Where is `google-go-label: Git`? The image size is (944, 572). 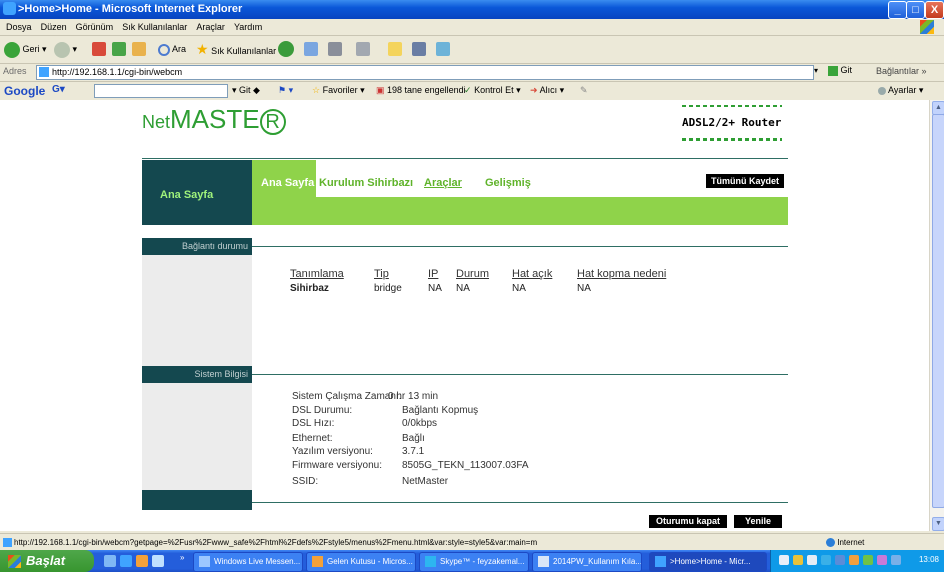
google-go-label: Git is located at coordinates (245, 90).